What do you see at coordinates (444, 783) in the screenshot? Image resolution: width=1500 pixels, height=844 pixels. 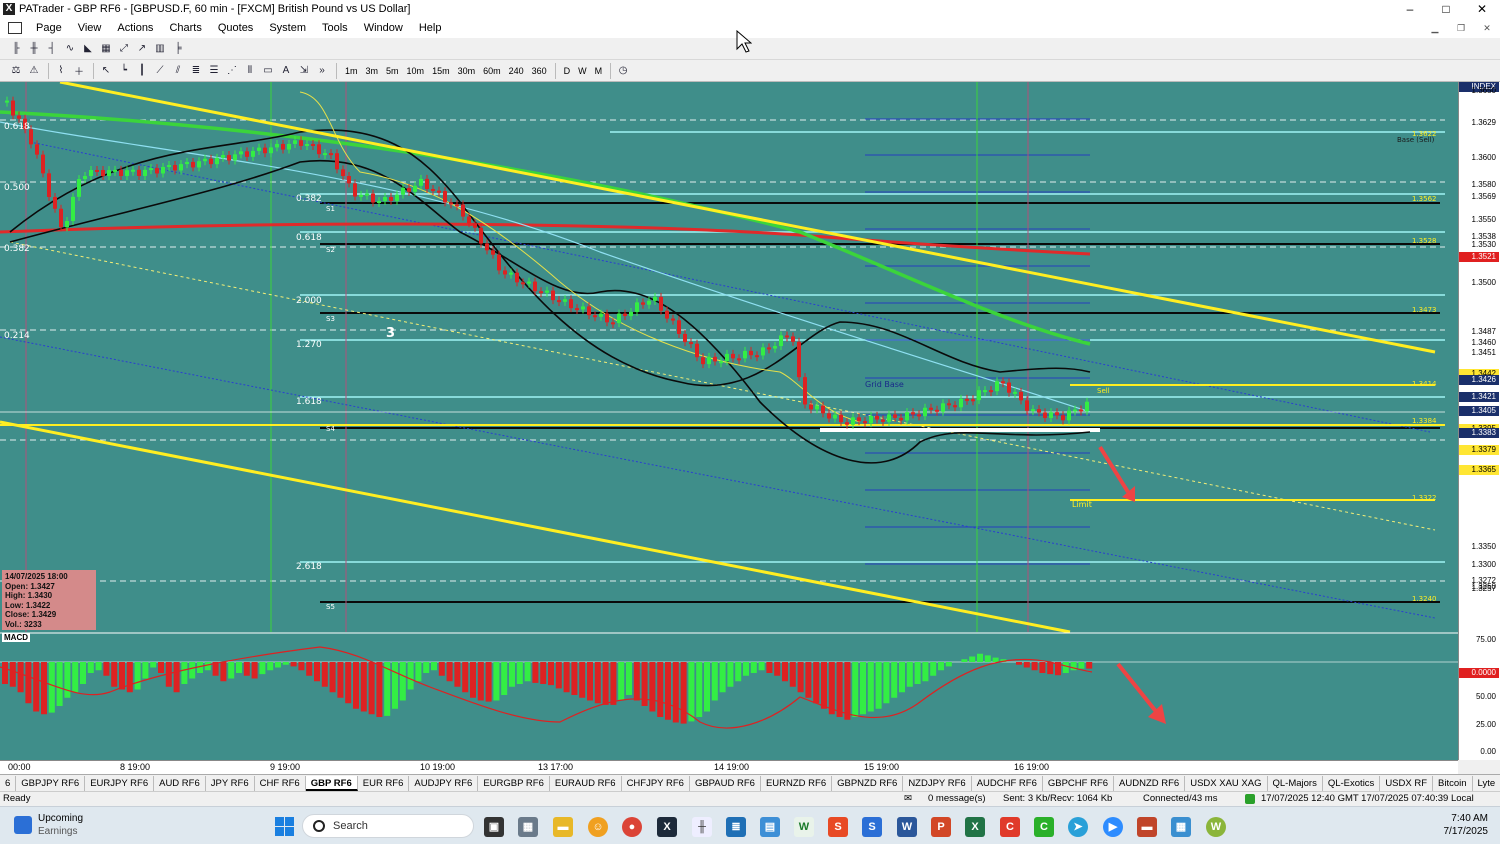 I see `symbol-tab: AUDJPY RF6` at bounding box center [444, 783].